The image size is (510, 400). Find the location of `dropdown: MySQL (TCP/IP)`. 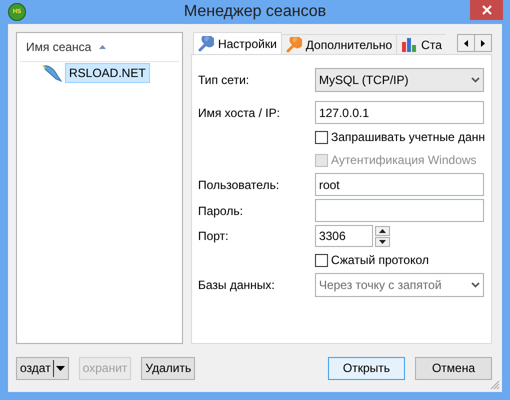

dropdown: MySQL (TCP/IP) is located at coordinates (399, 80).